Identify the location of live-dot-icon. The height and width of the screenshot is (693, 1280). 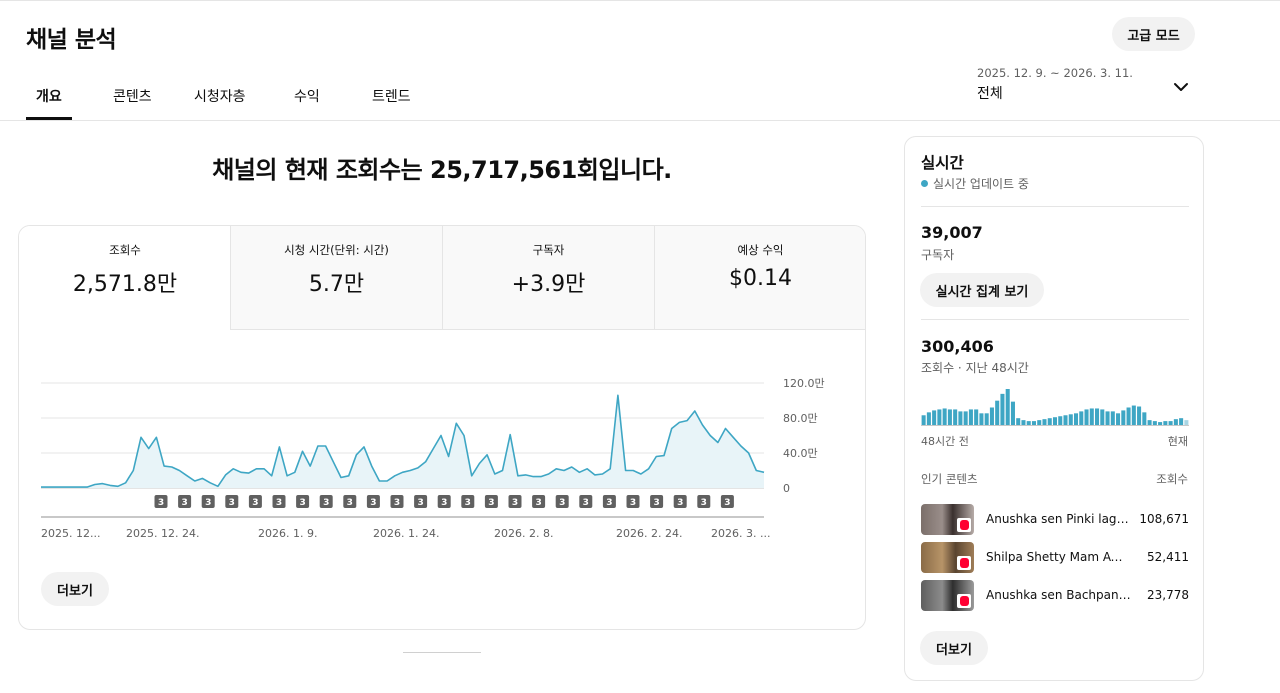
(924, 183).